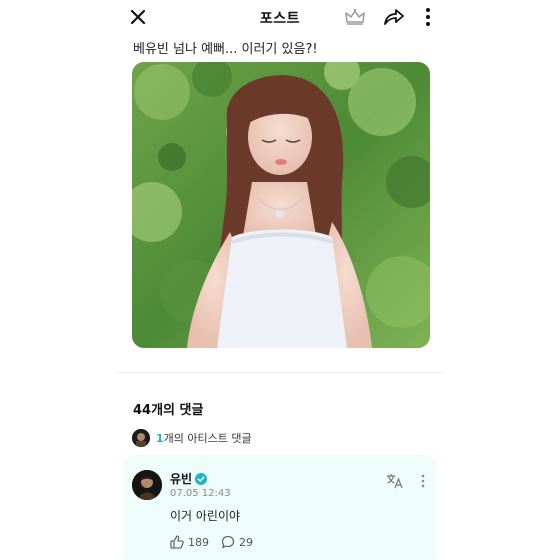 This screenshot has height=560, width=560. I want to click on comment-text: 이거 아린이야, so click(205, 516).